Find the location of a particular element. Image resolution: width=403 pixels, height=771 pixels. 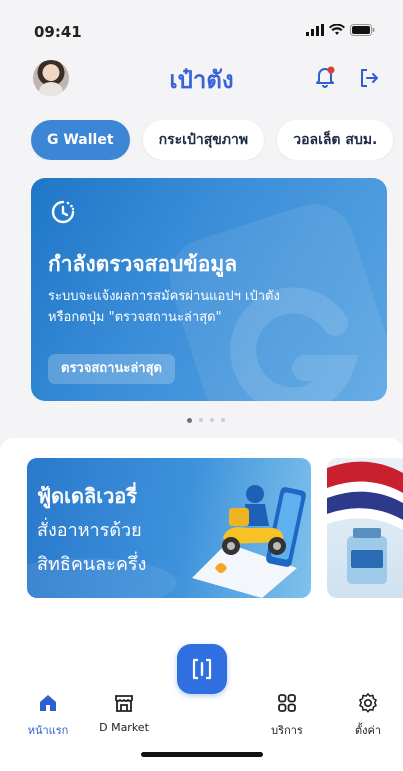

delivery-scooter-icon is located at coordinates (254, 520).